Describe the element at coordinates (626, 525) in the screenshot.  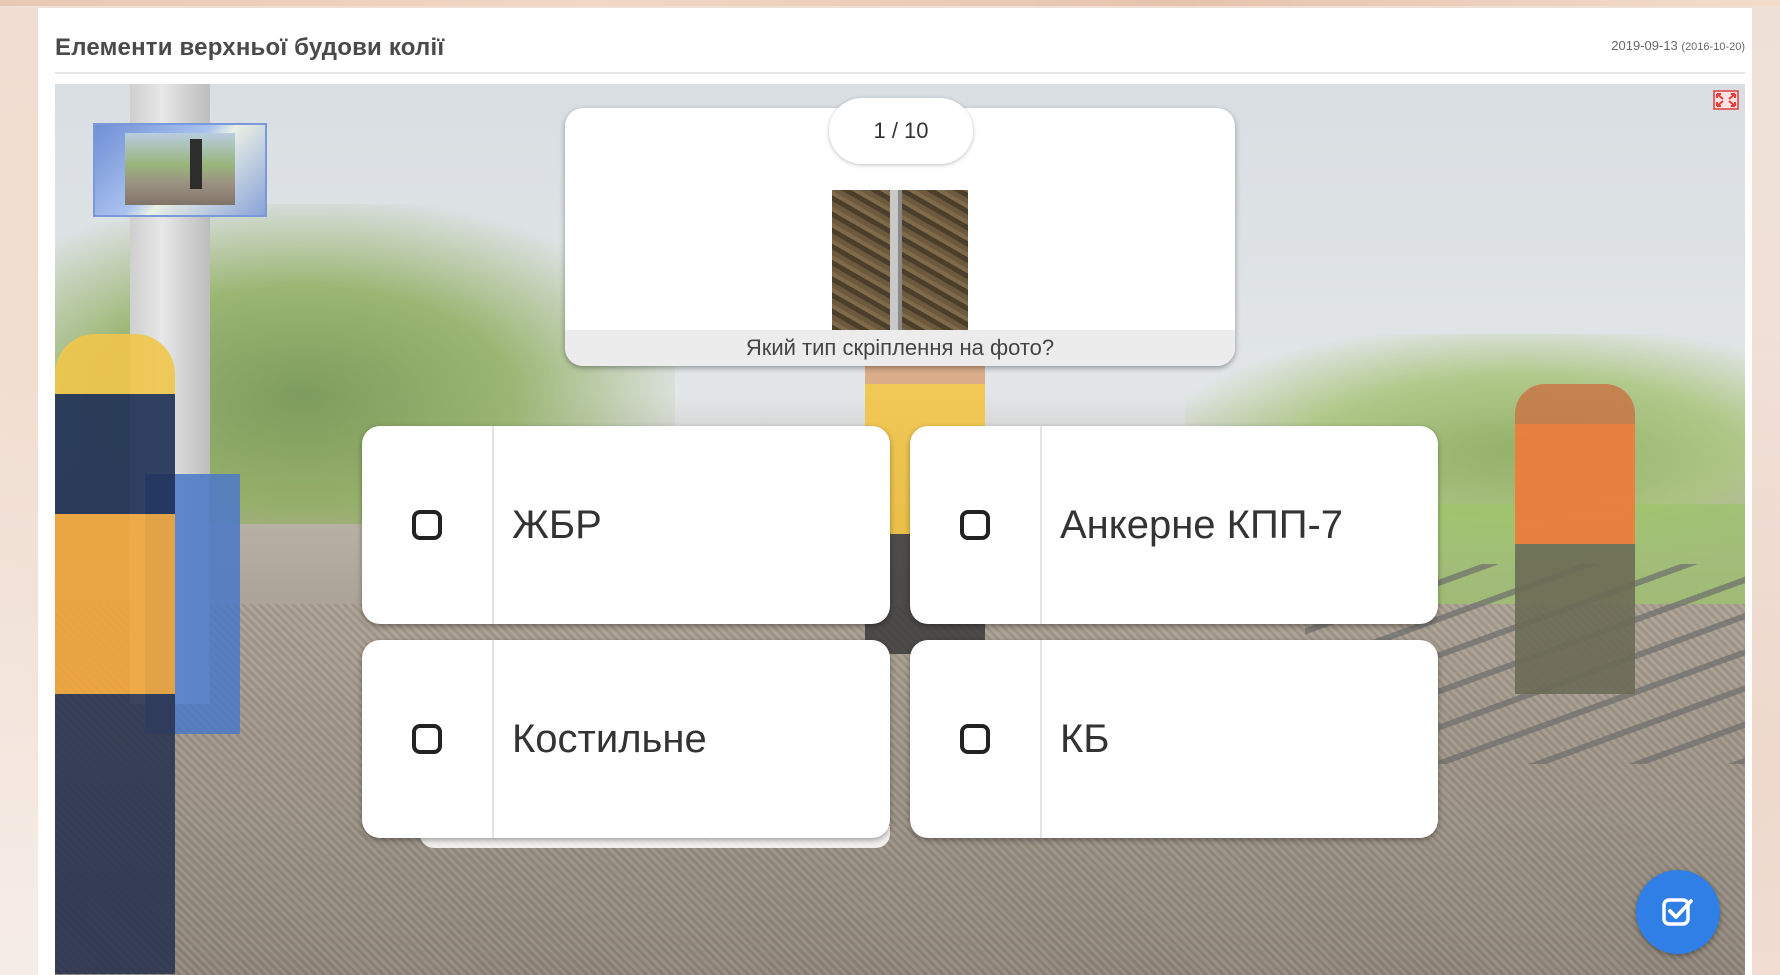
I see `answer-option-1: ЖБР` at that location.